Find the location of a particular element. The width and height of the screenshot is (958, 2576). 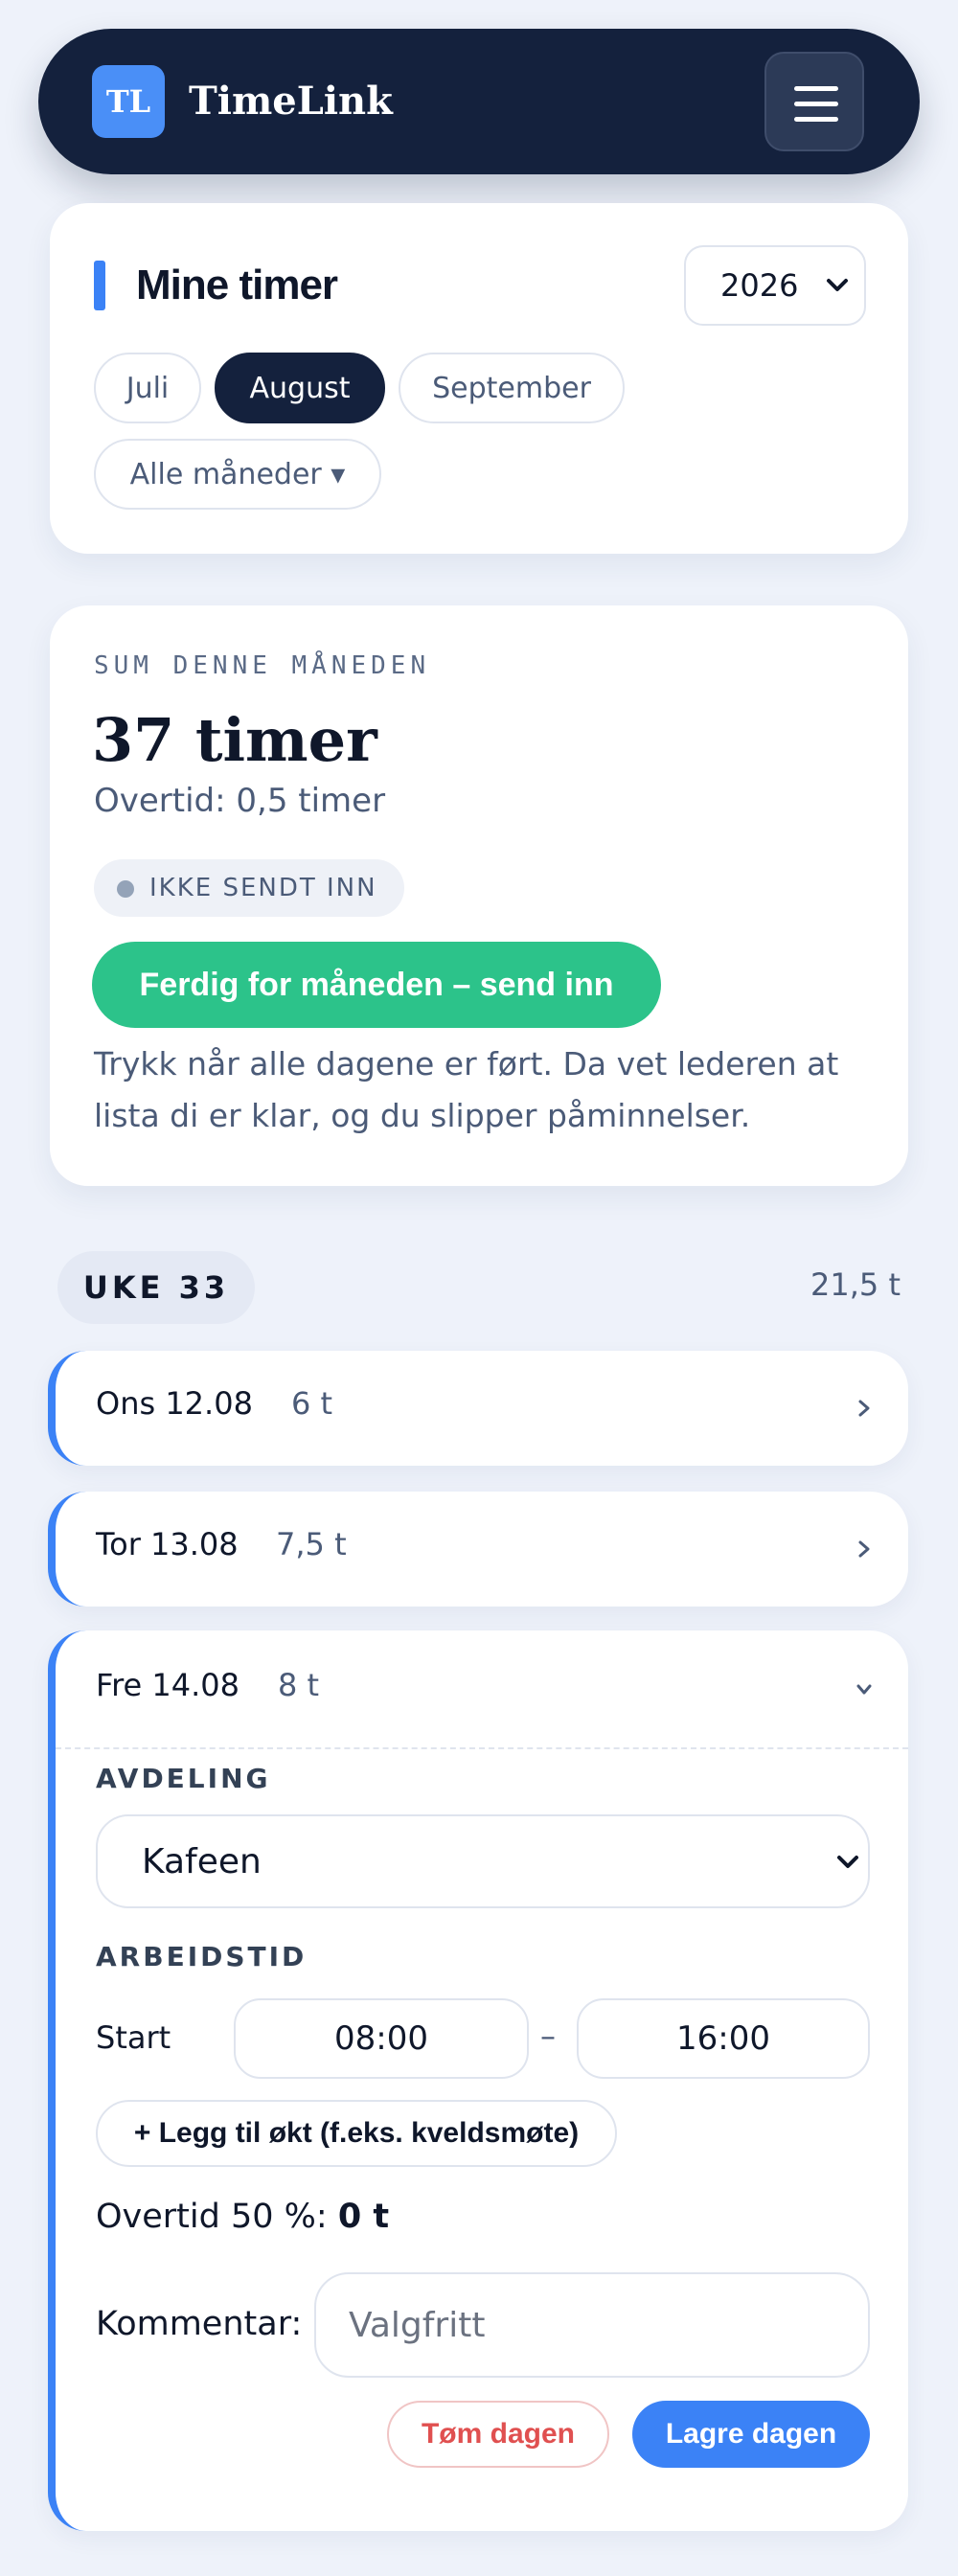

week-total: 21,5 t is located at coordinates (855, 1284).